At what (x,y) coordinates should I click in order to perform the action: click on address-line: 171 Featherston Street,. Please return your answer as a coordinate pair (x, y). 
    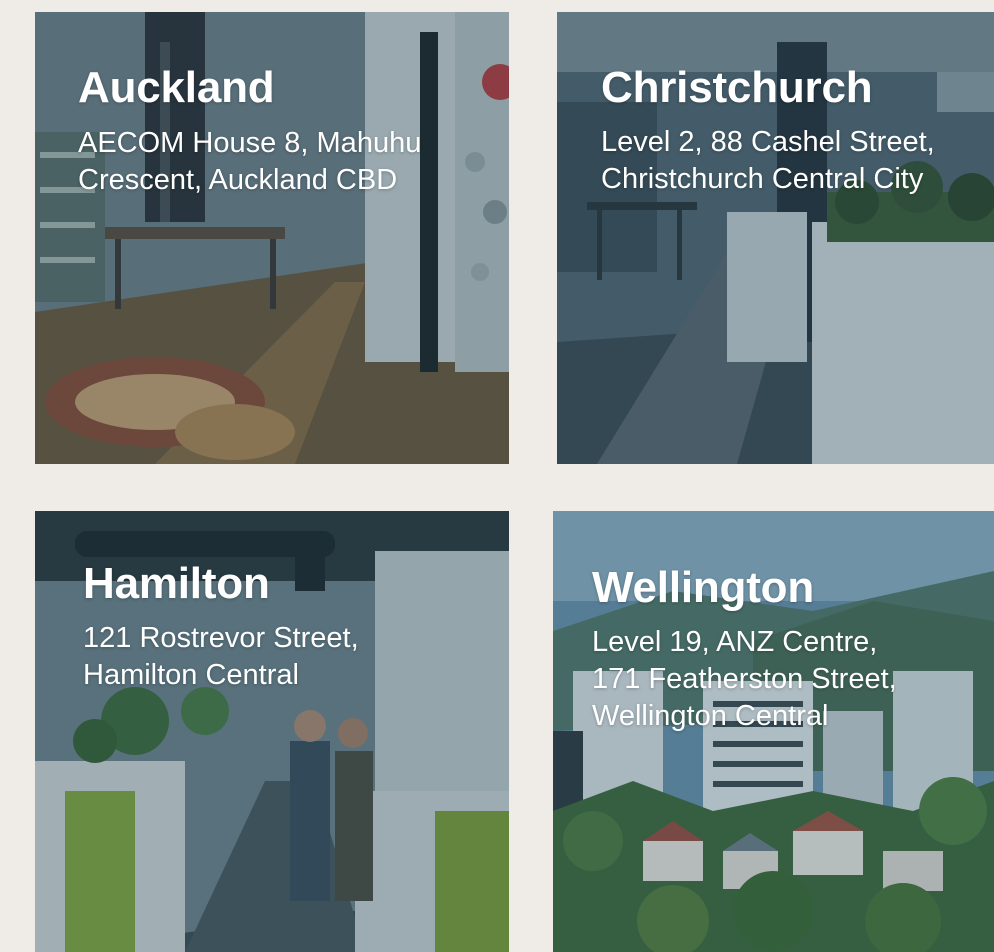
    Looking at the image, I should click on (744, 679).